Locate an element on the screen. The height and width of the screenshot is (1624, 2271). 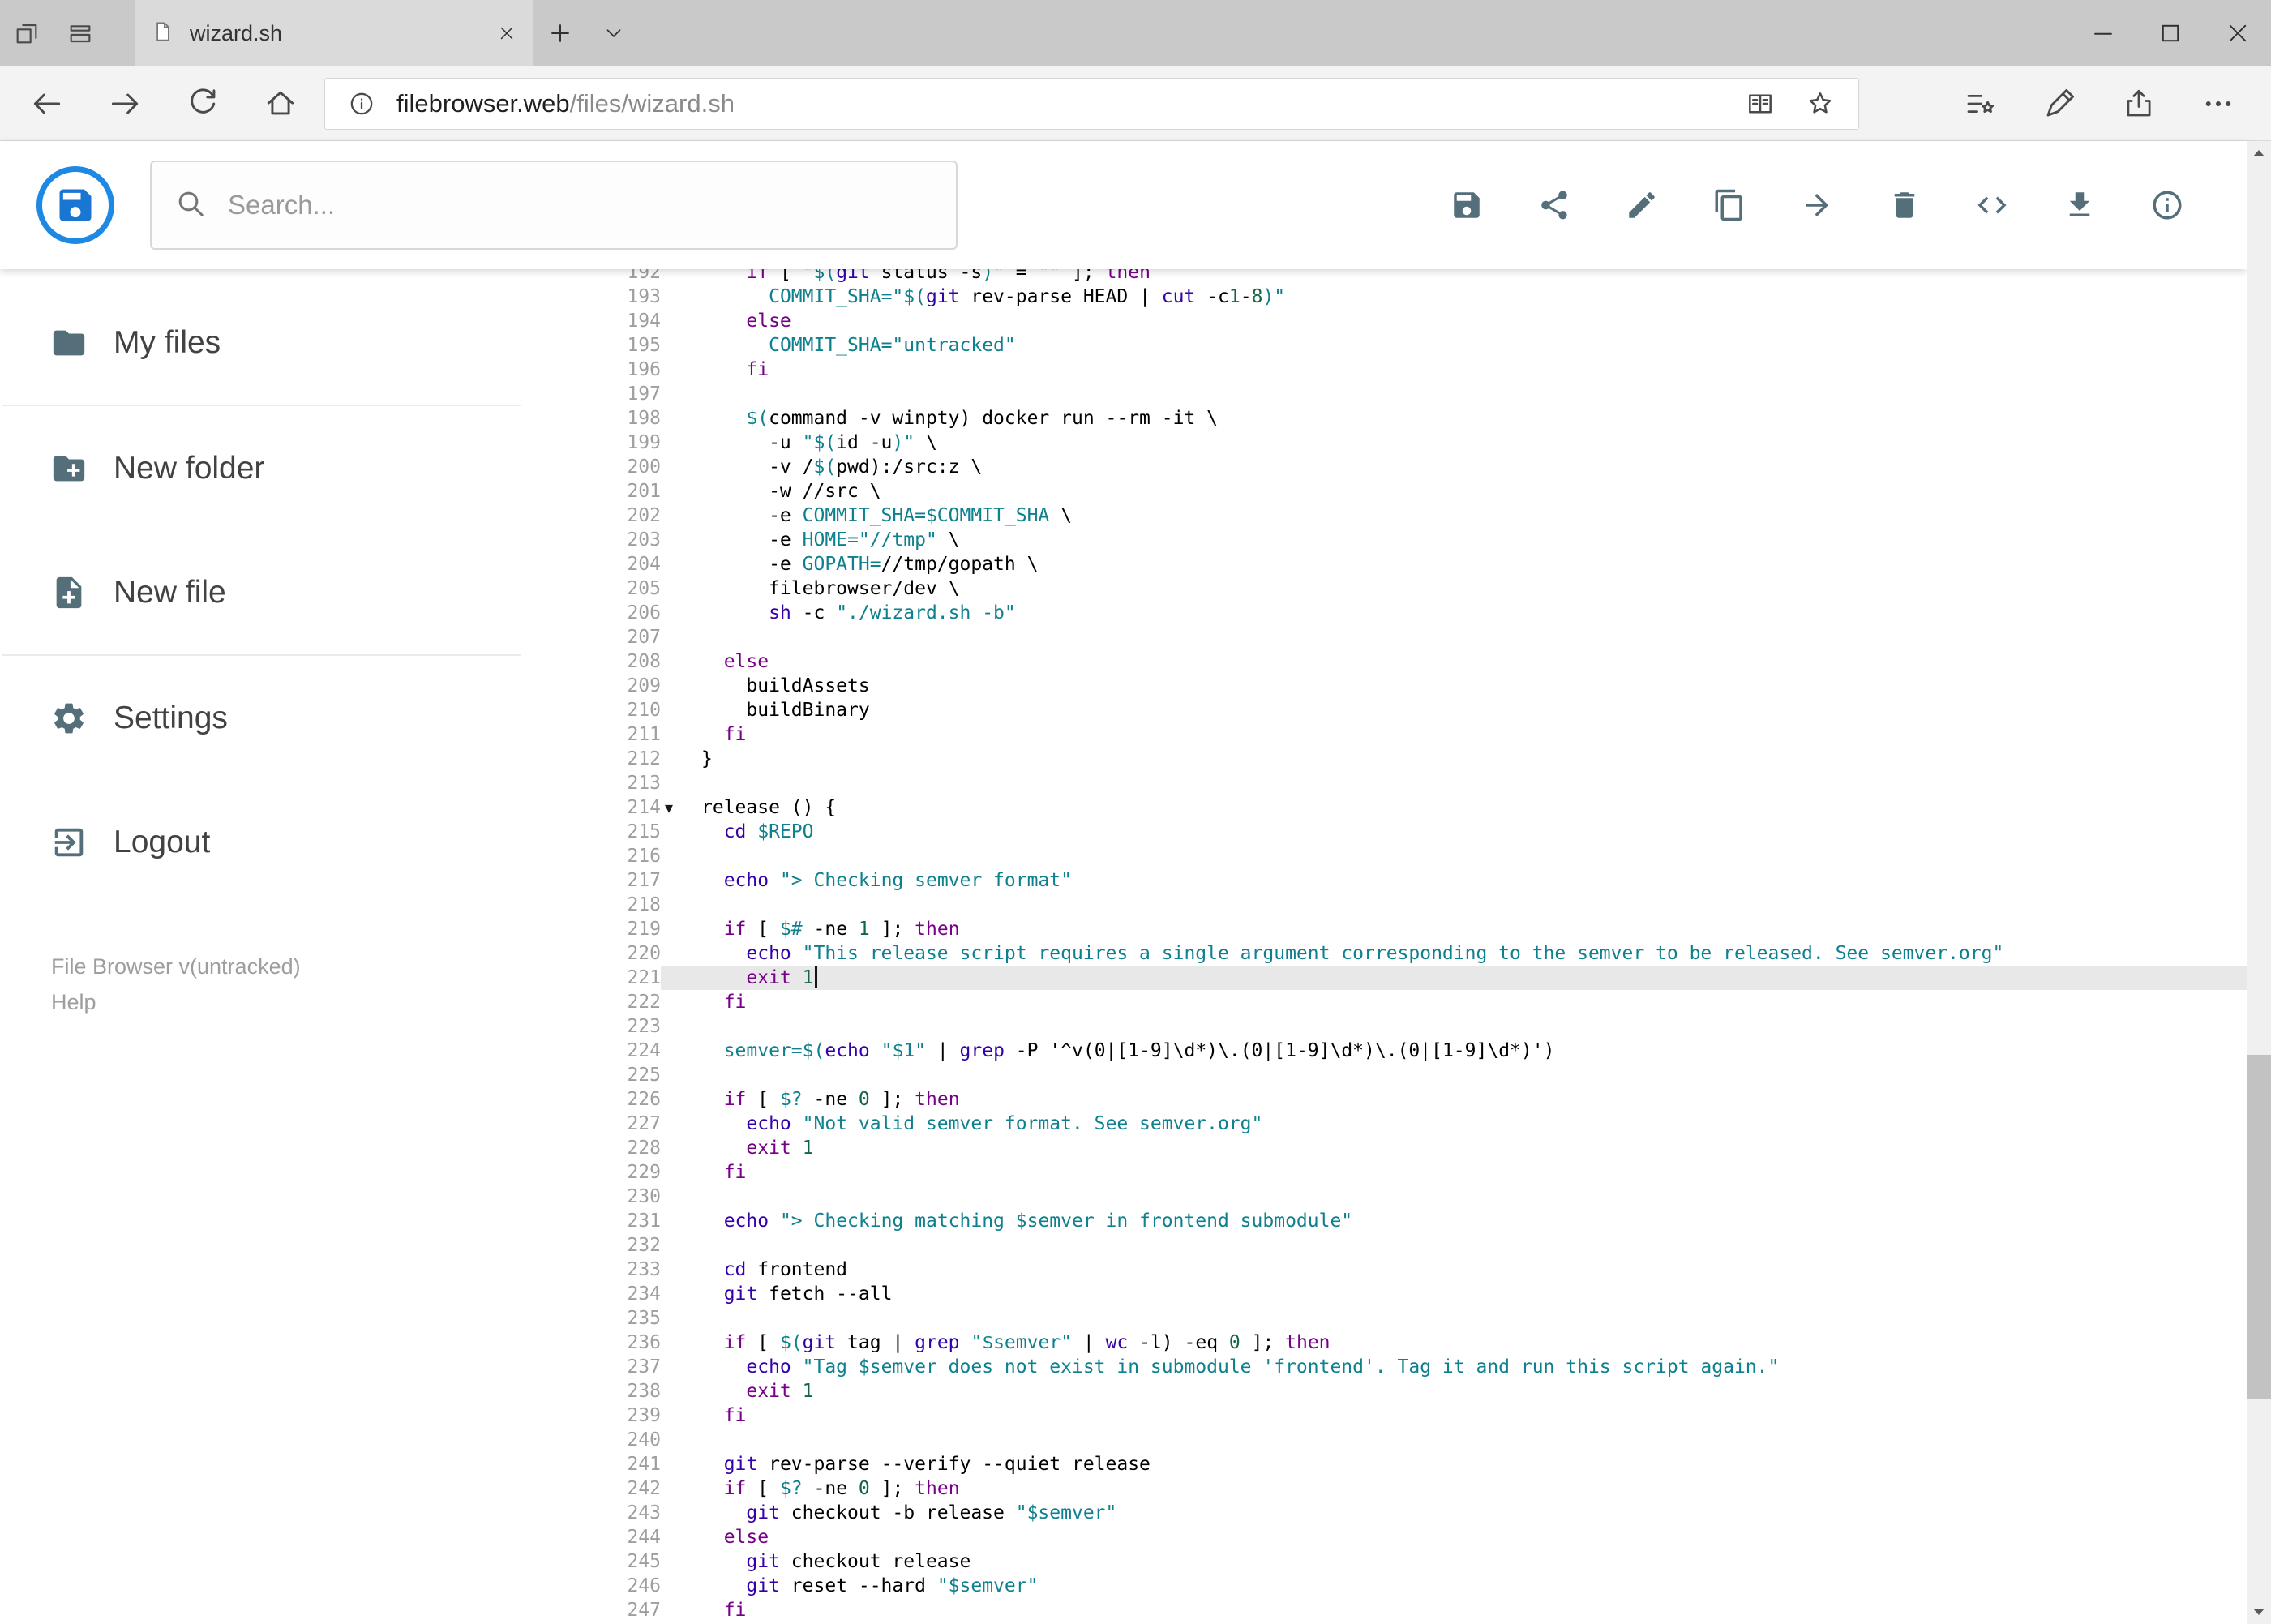
code-line: 238 exit 1 is located at coordinates (1385, 1391).